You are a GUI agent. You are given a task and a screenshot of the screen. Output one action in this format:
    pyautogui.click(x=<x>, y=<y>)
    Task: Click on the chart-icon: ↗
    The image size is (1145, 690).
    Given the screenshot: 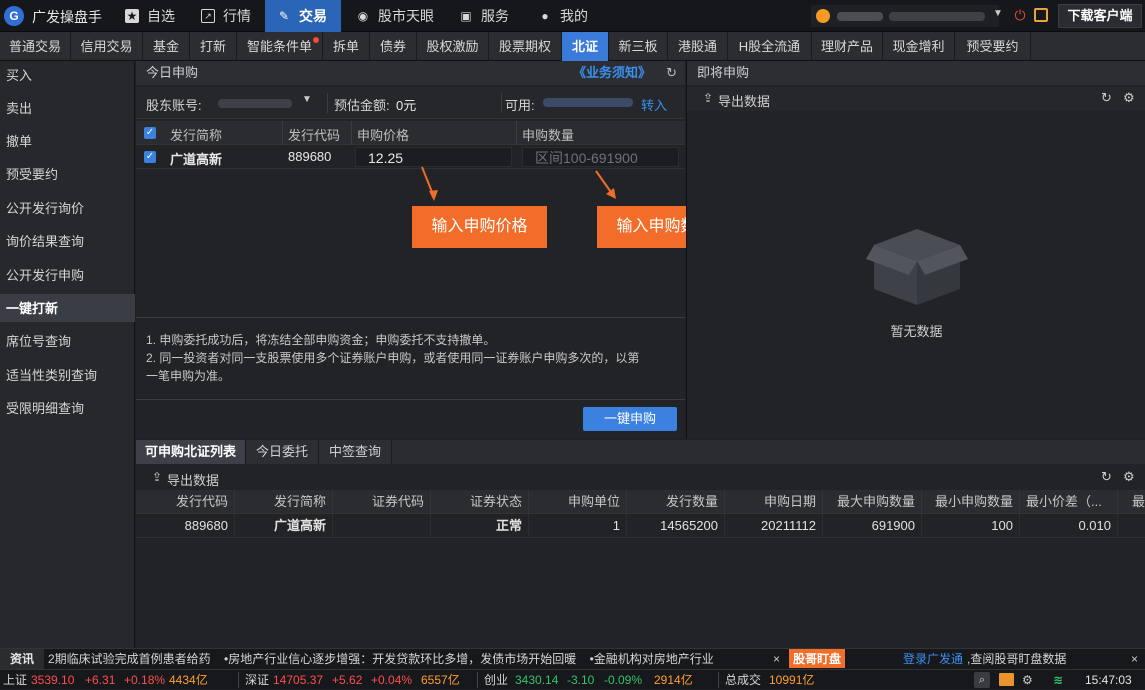 What is the action you would take?
    pyautogui.click(x=208, y=16)
    